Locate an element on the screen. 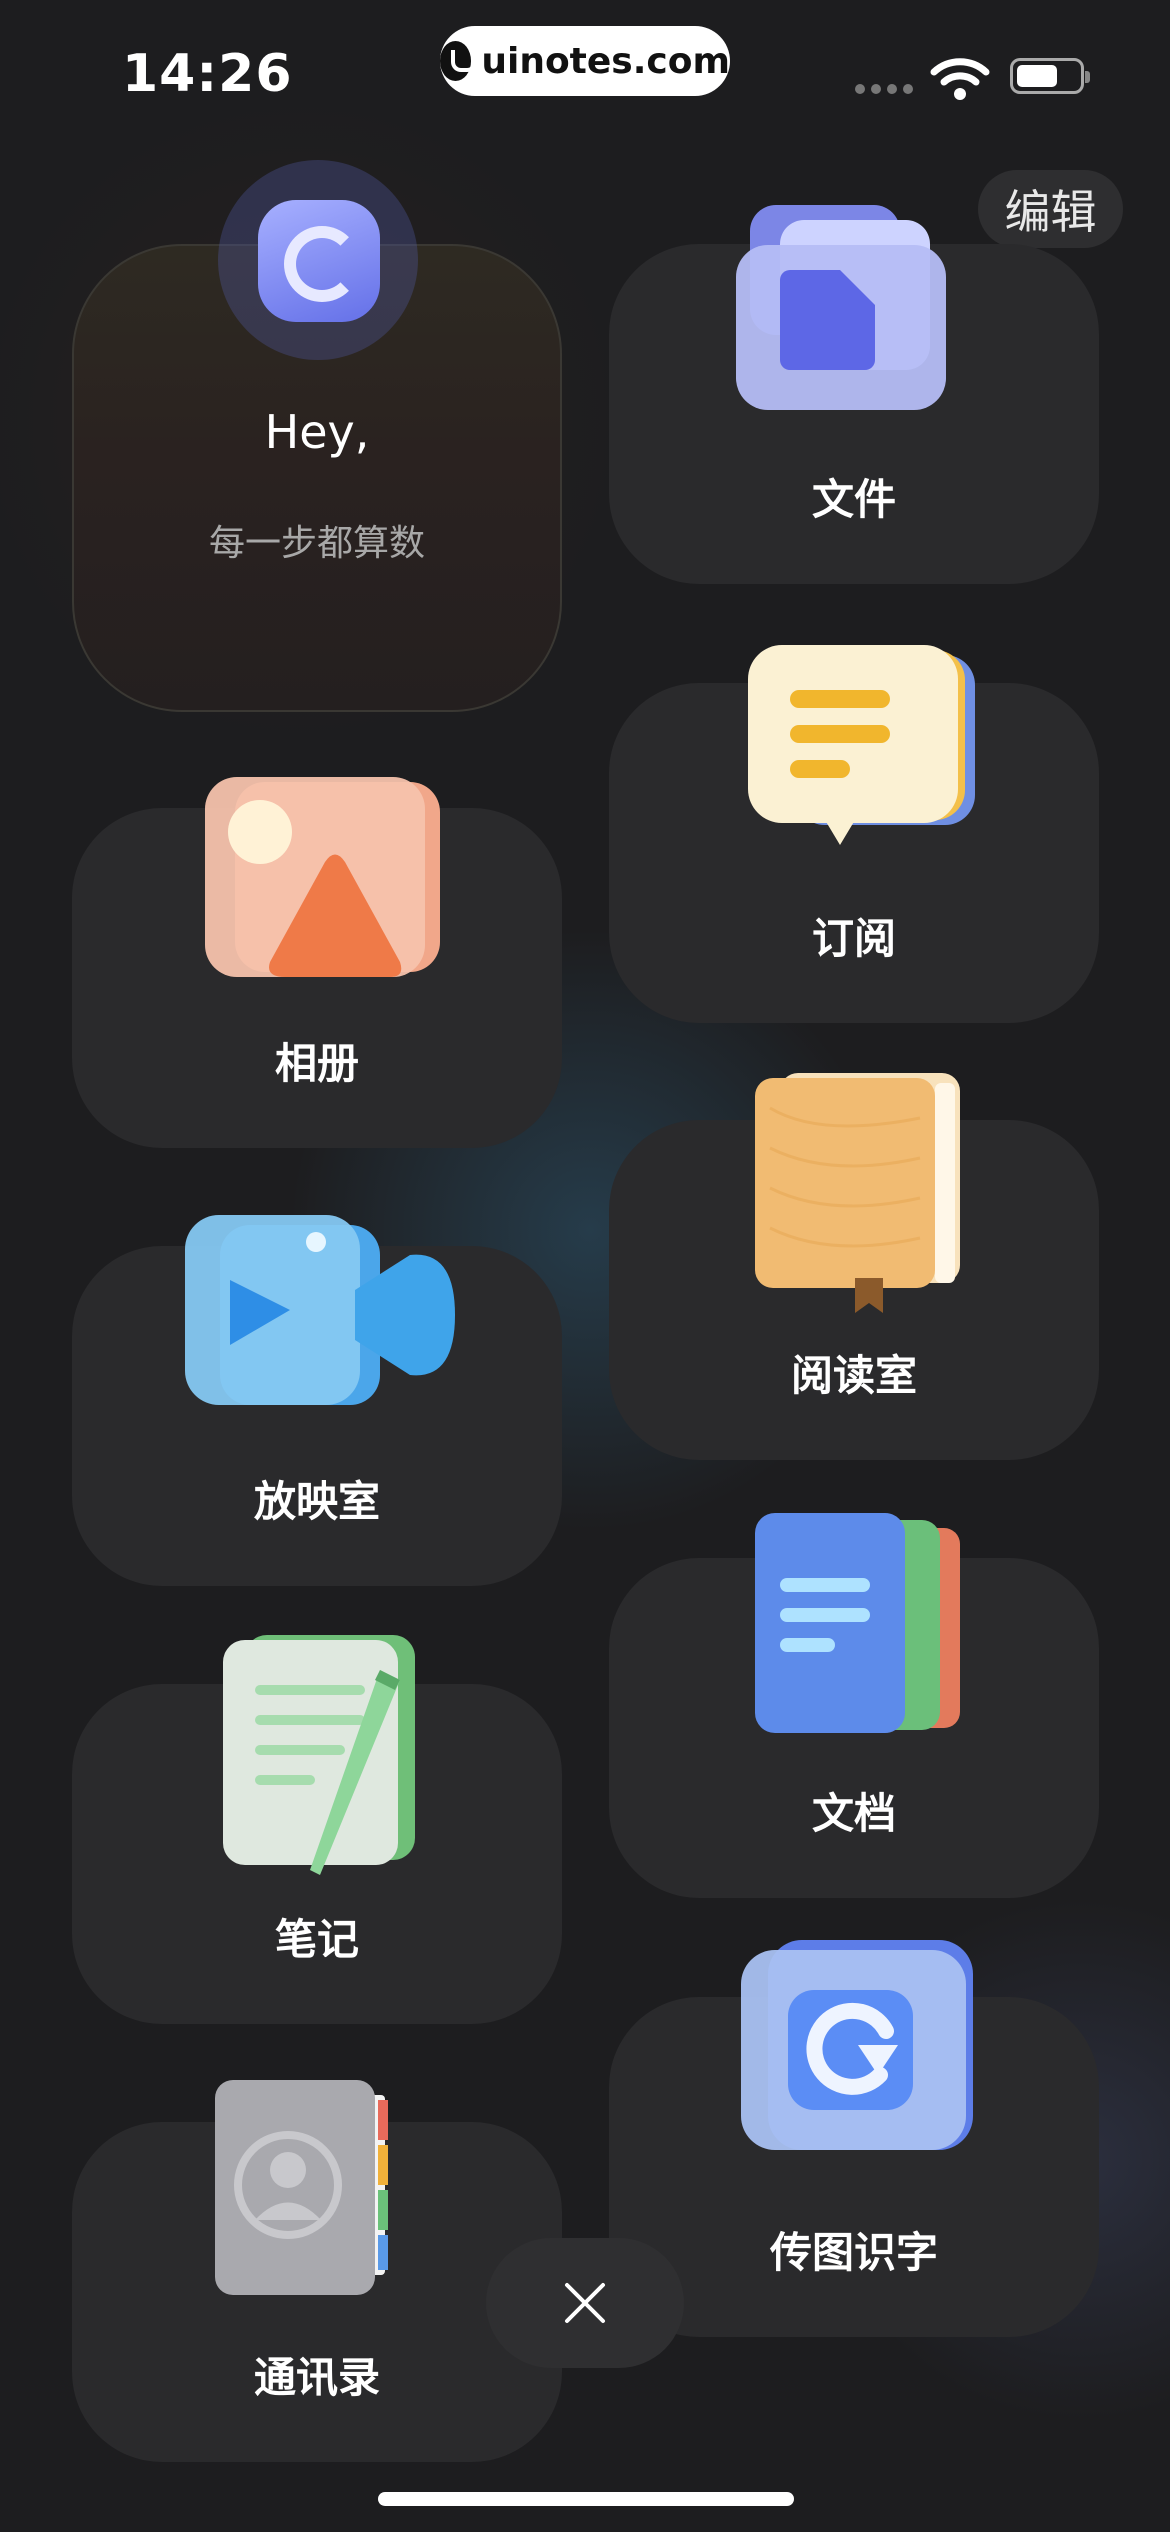 The height and width of the screenshot is (2532, 1170). url-pill: uinotes.com is located at coordinates (585, 61).